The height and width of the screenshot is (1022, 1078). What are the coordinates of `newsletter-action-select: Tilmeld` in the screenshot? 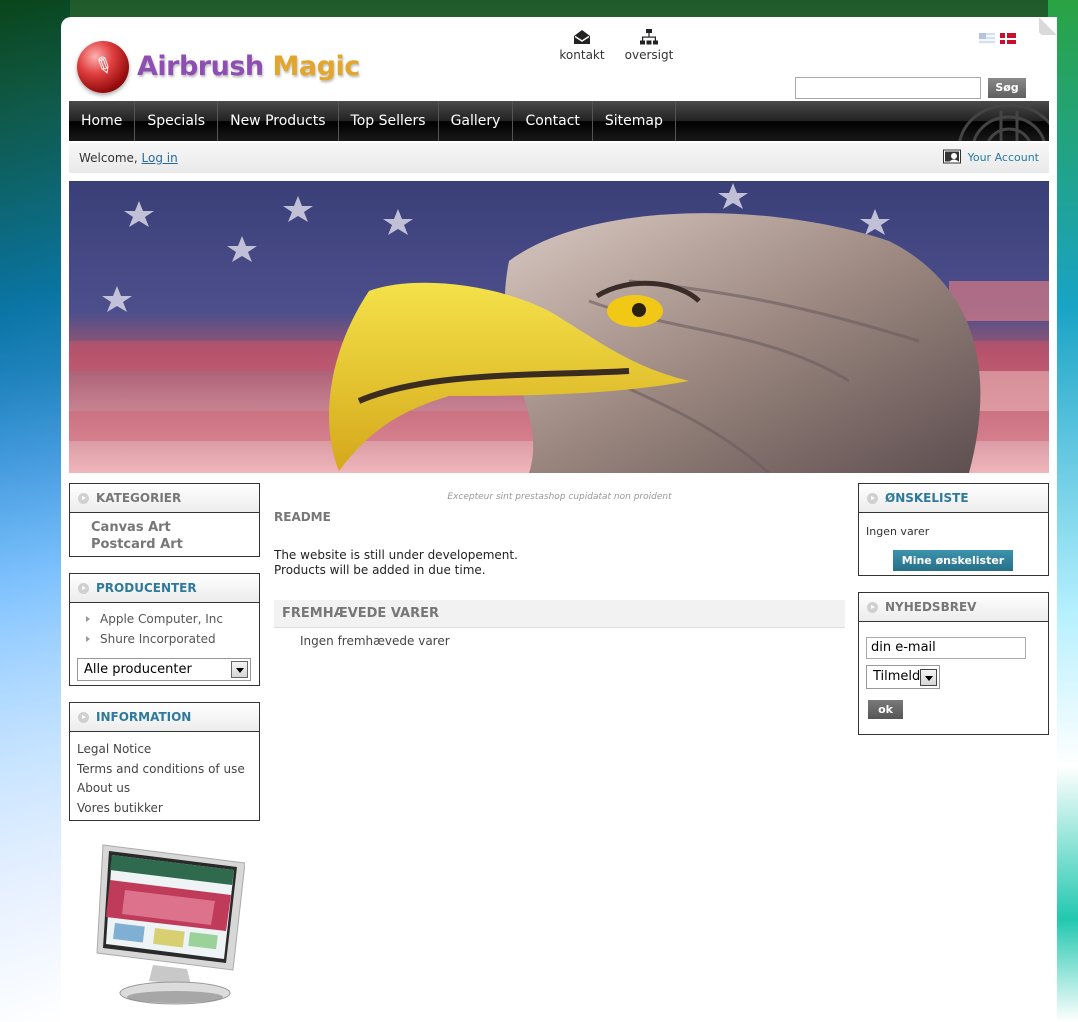 It's located at (903, 677).